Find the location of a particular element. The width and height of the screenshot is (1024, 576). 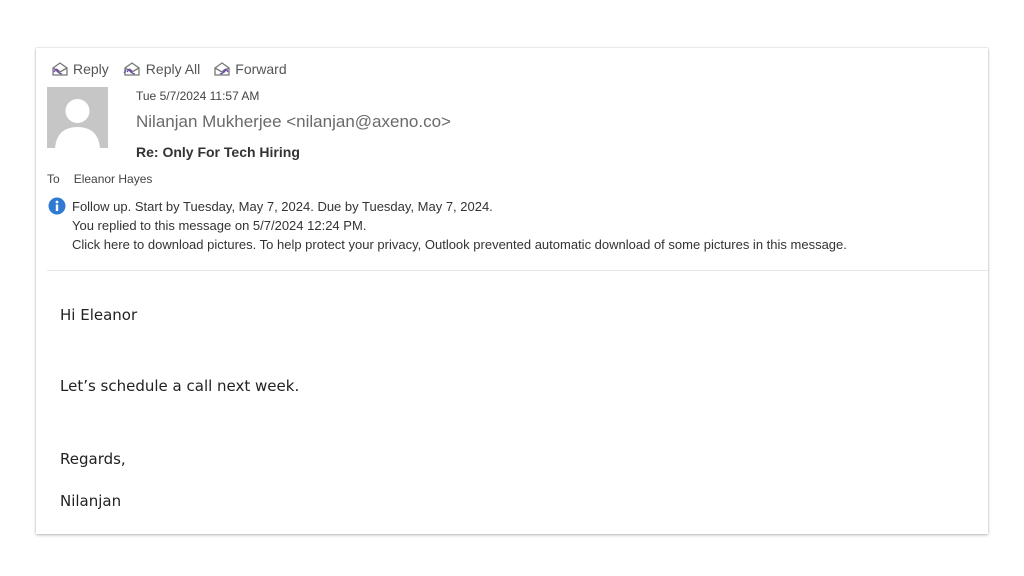

forward-button: Forward is located at coordinates (249, 69).